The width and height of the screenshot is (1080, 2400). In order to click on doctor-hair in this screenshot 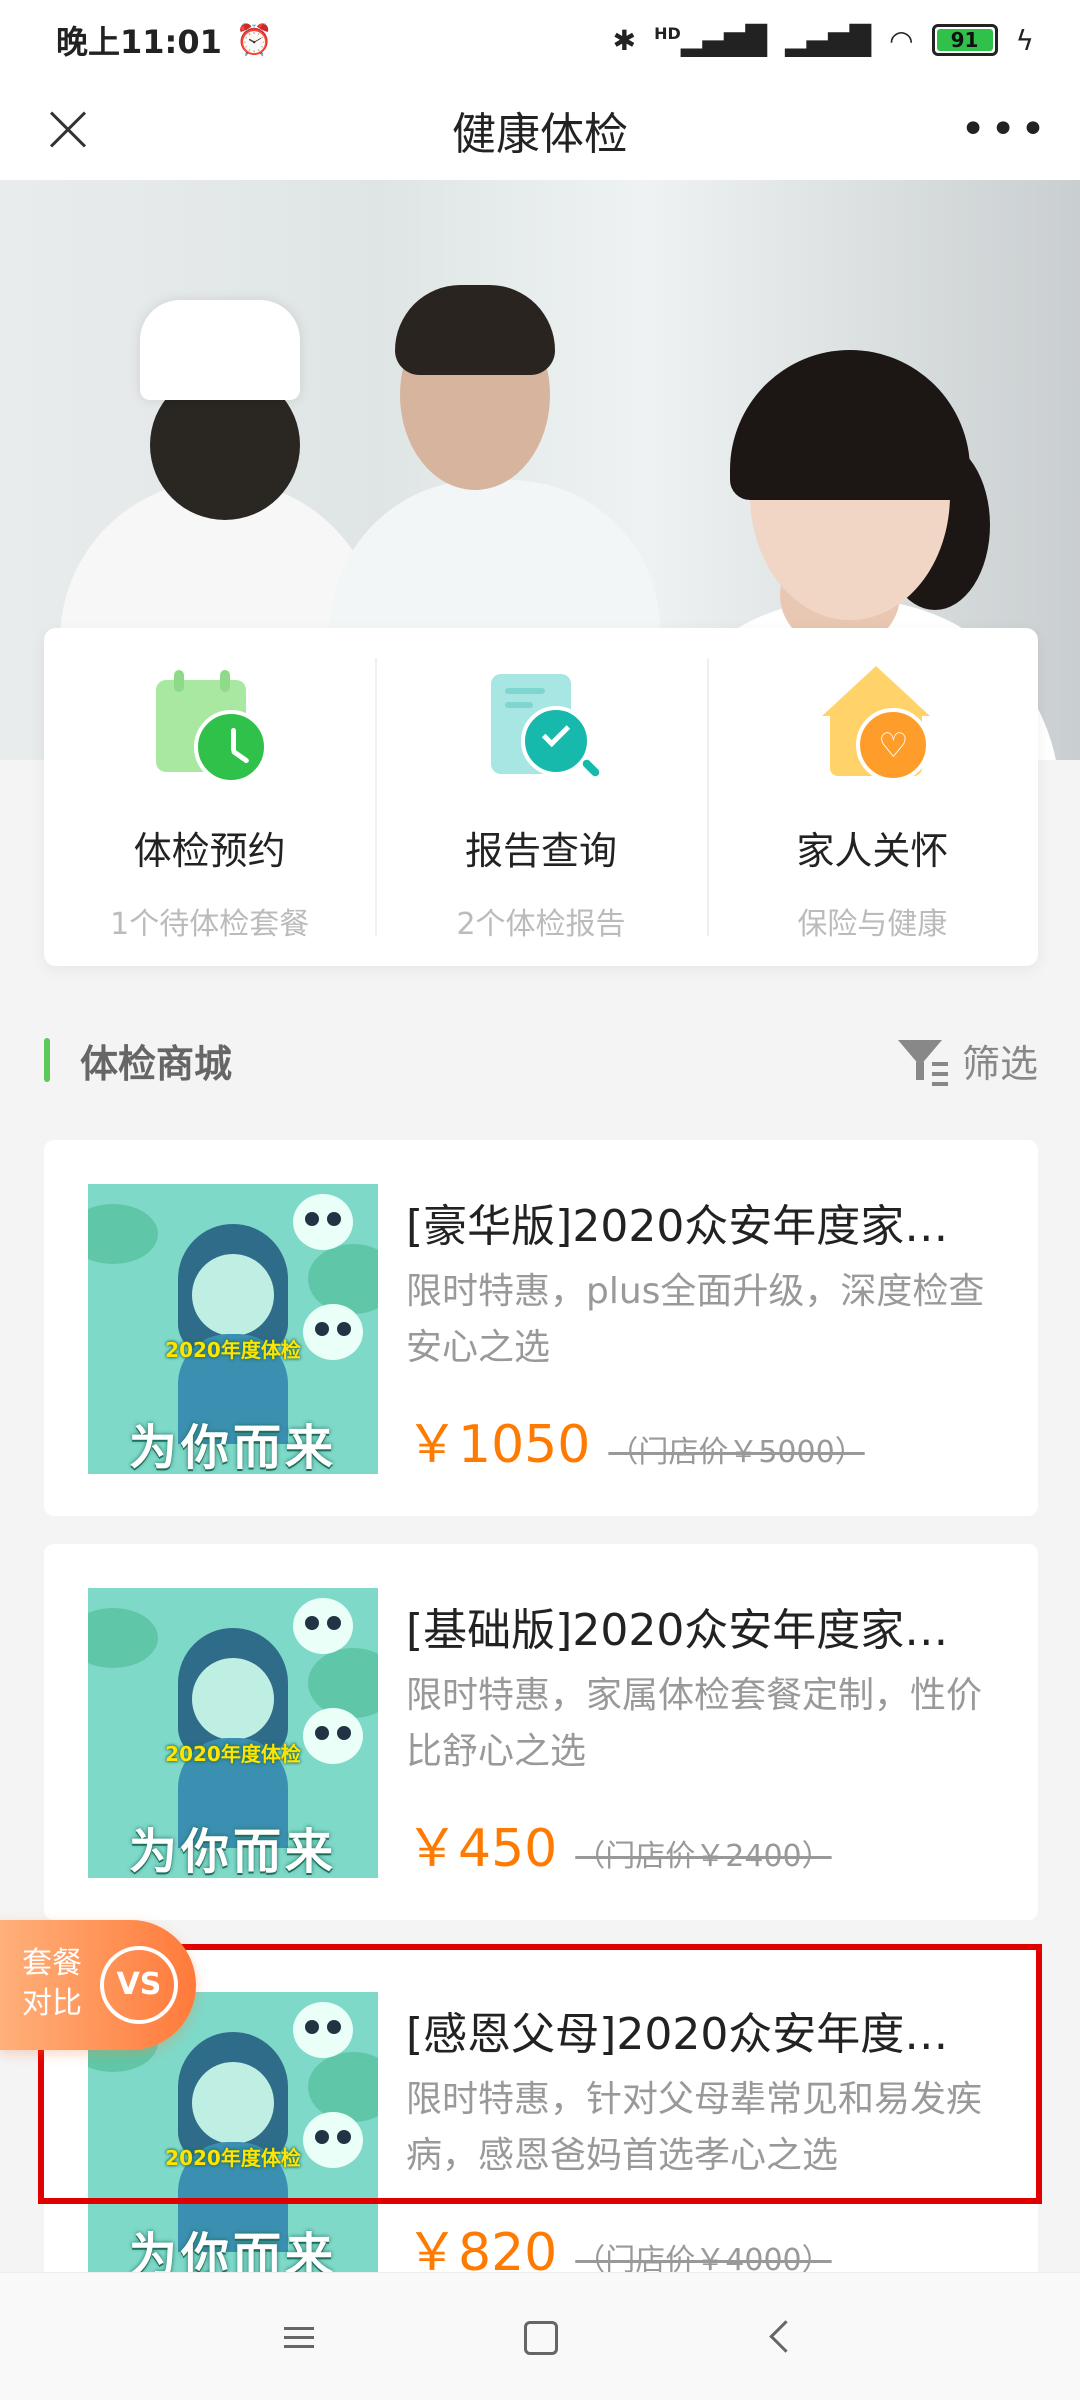, I will do `click(475, 330)`.